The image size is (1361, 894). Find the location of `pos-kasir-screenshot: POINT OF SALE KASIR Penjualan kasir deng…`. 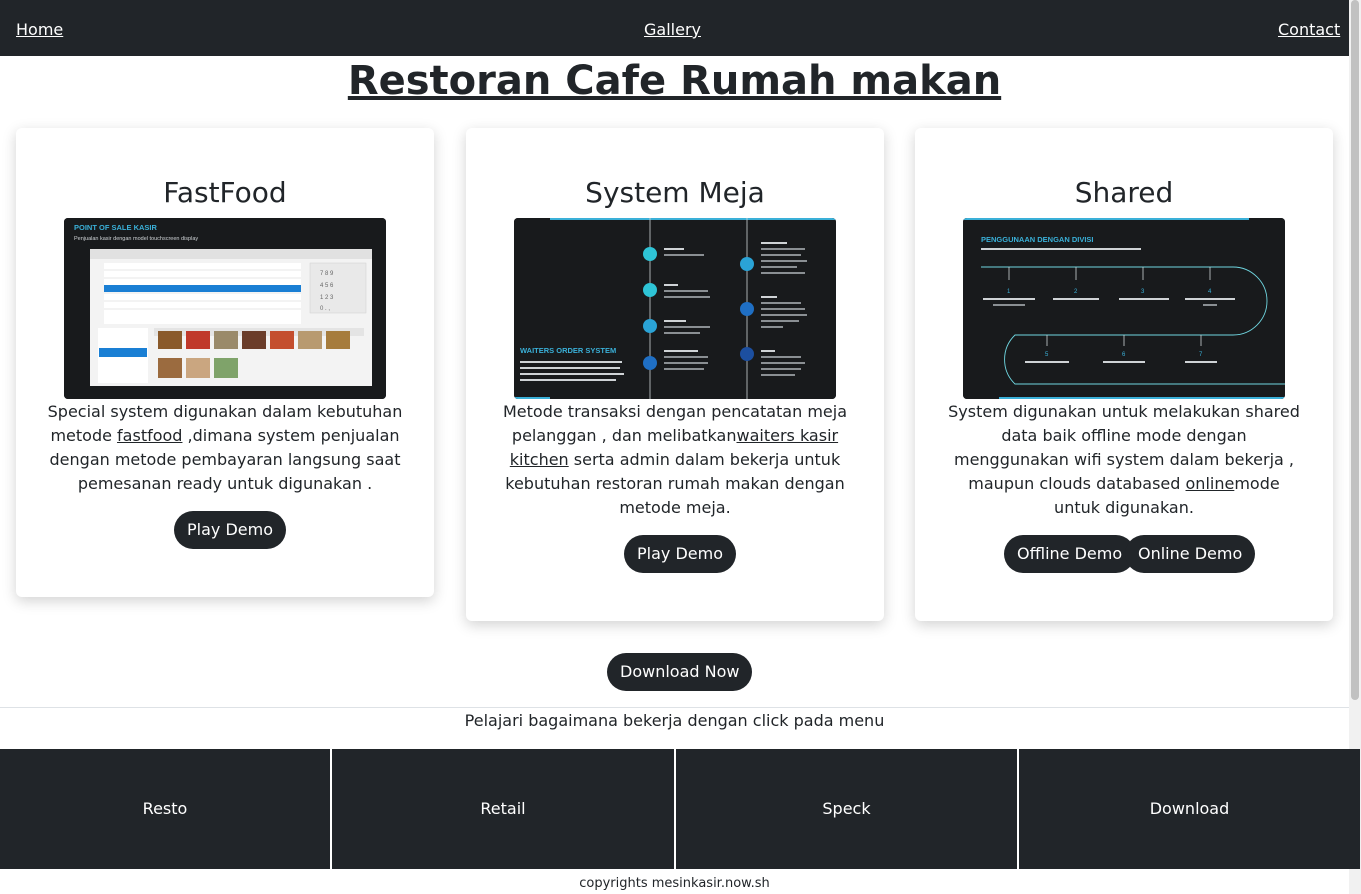

pos-kasir-screenshot: POINT OF SALE KASIR Penjualan kasir deng… is located at coordinates (225, 308).